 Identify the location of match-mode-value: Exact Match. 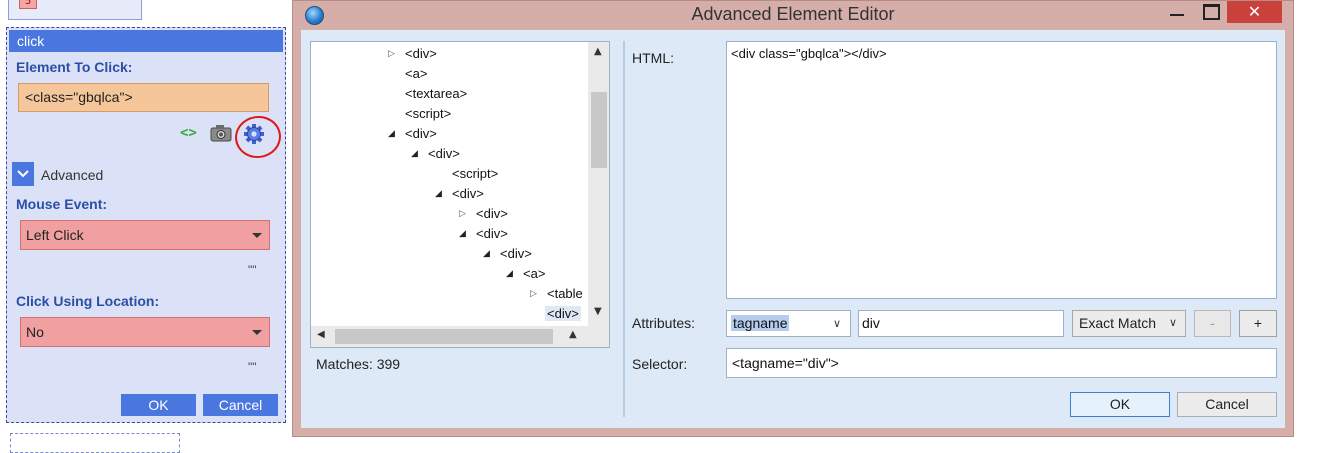
(1118, 323).